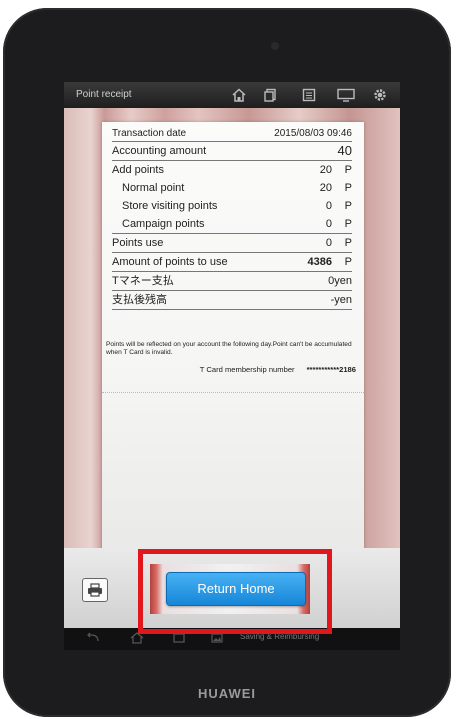 This screenshot has width=458, height=719. Describe the element at coordinates (235, 591) in the screenshot. I see `highlight-frame` at that location.